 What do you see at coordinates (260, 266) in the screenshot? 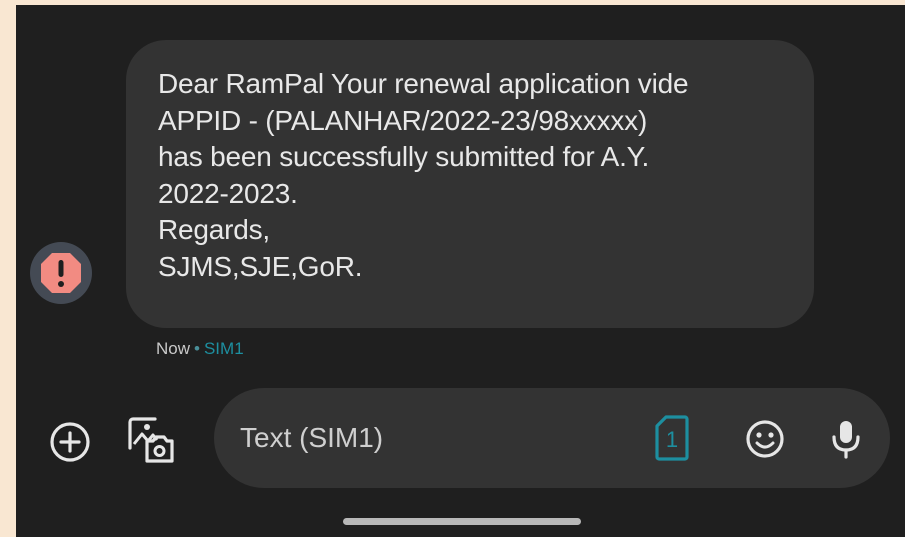
I see `message-line-6: SJMS,SJE,GoR.` at bounding box center [260, 266].